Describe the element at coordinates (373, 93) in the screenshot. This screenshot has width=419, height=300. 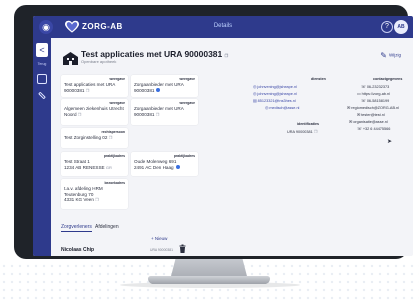
I see `contact-row: ▭ https://zorg-ab.nl` at that location.